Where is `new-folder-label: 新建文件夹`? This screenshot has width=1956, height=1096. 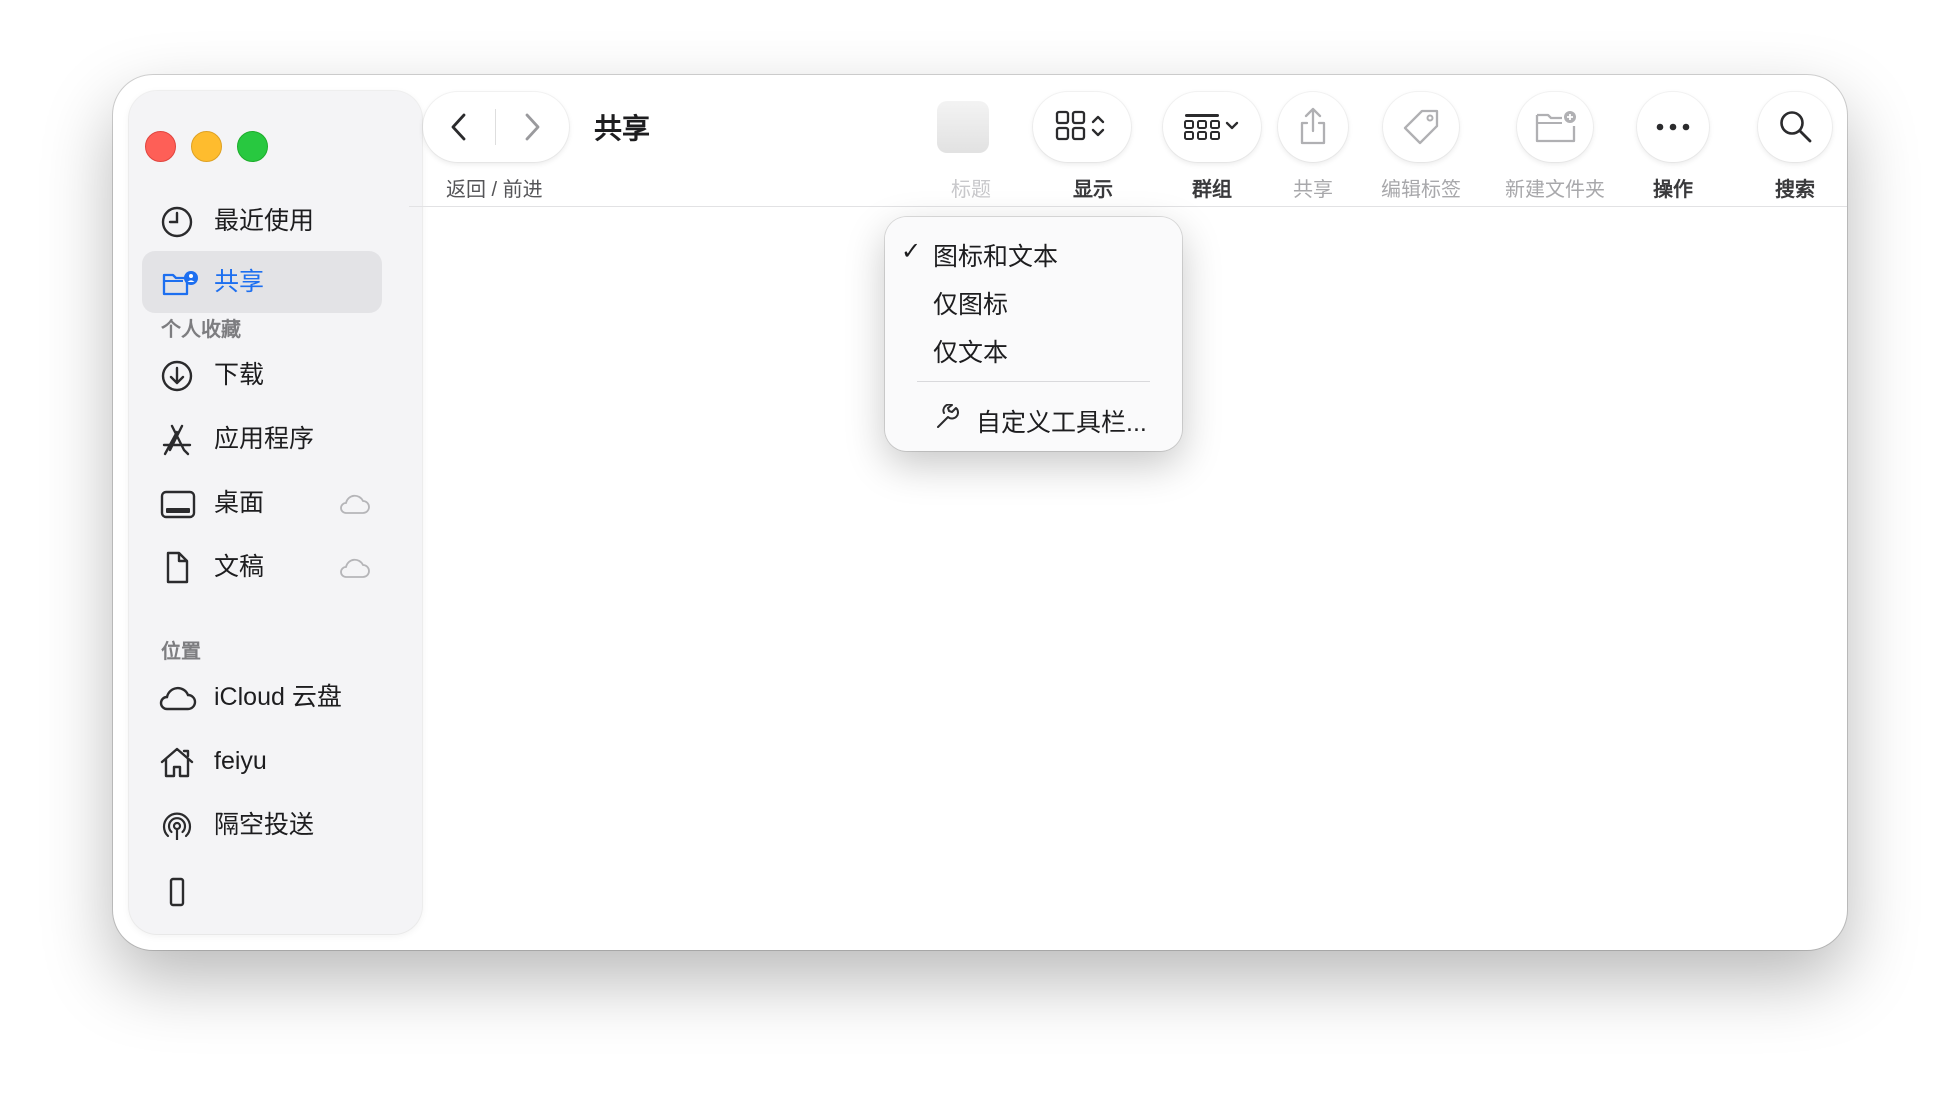 new-folder-label: 新建文件夹 is located at coordinates (1555, 190).